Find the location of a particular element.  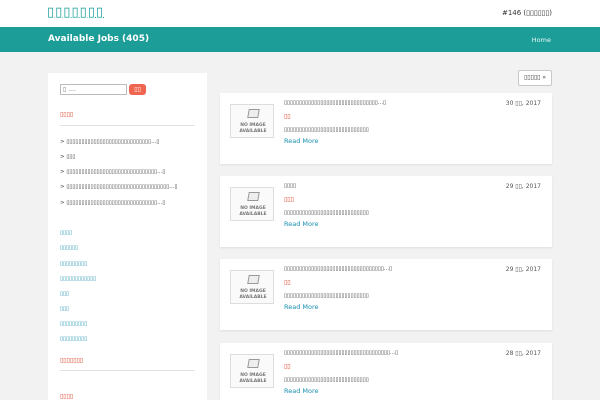

job-date: 30 ▯▯, 2017 is located at coordinates (523, 103).